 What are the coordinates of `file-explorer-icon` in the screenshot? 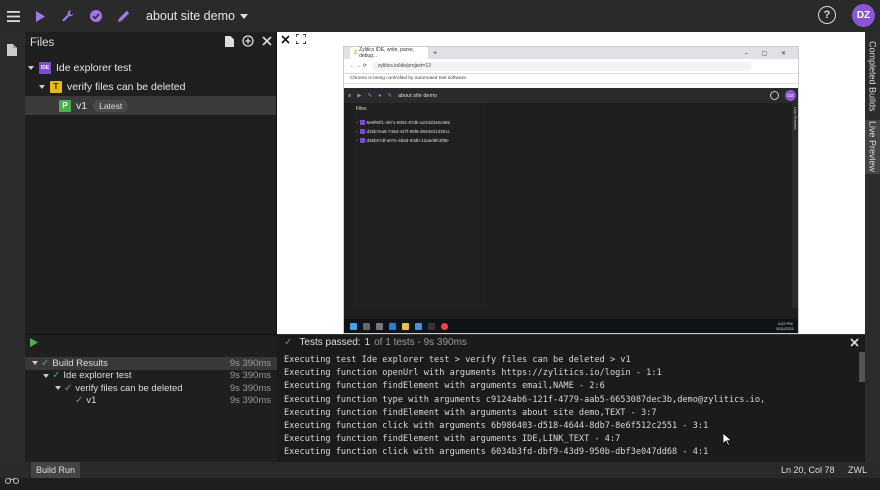 It's located at (12, 52).